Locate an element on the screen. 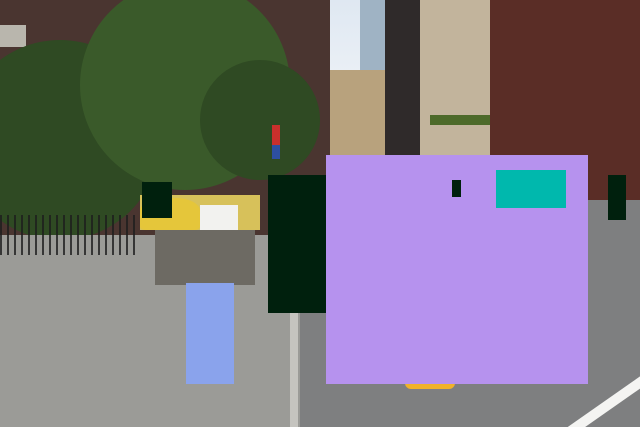 Image resolution: width=640 pixels, height=427 pixels. redaction-block-periwinkle is located at coordinates (210, 333).